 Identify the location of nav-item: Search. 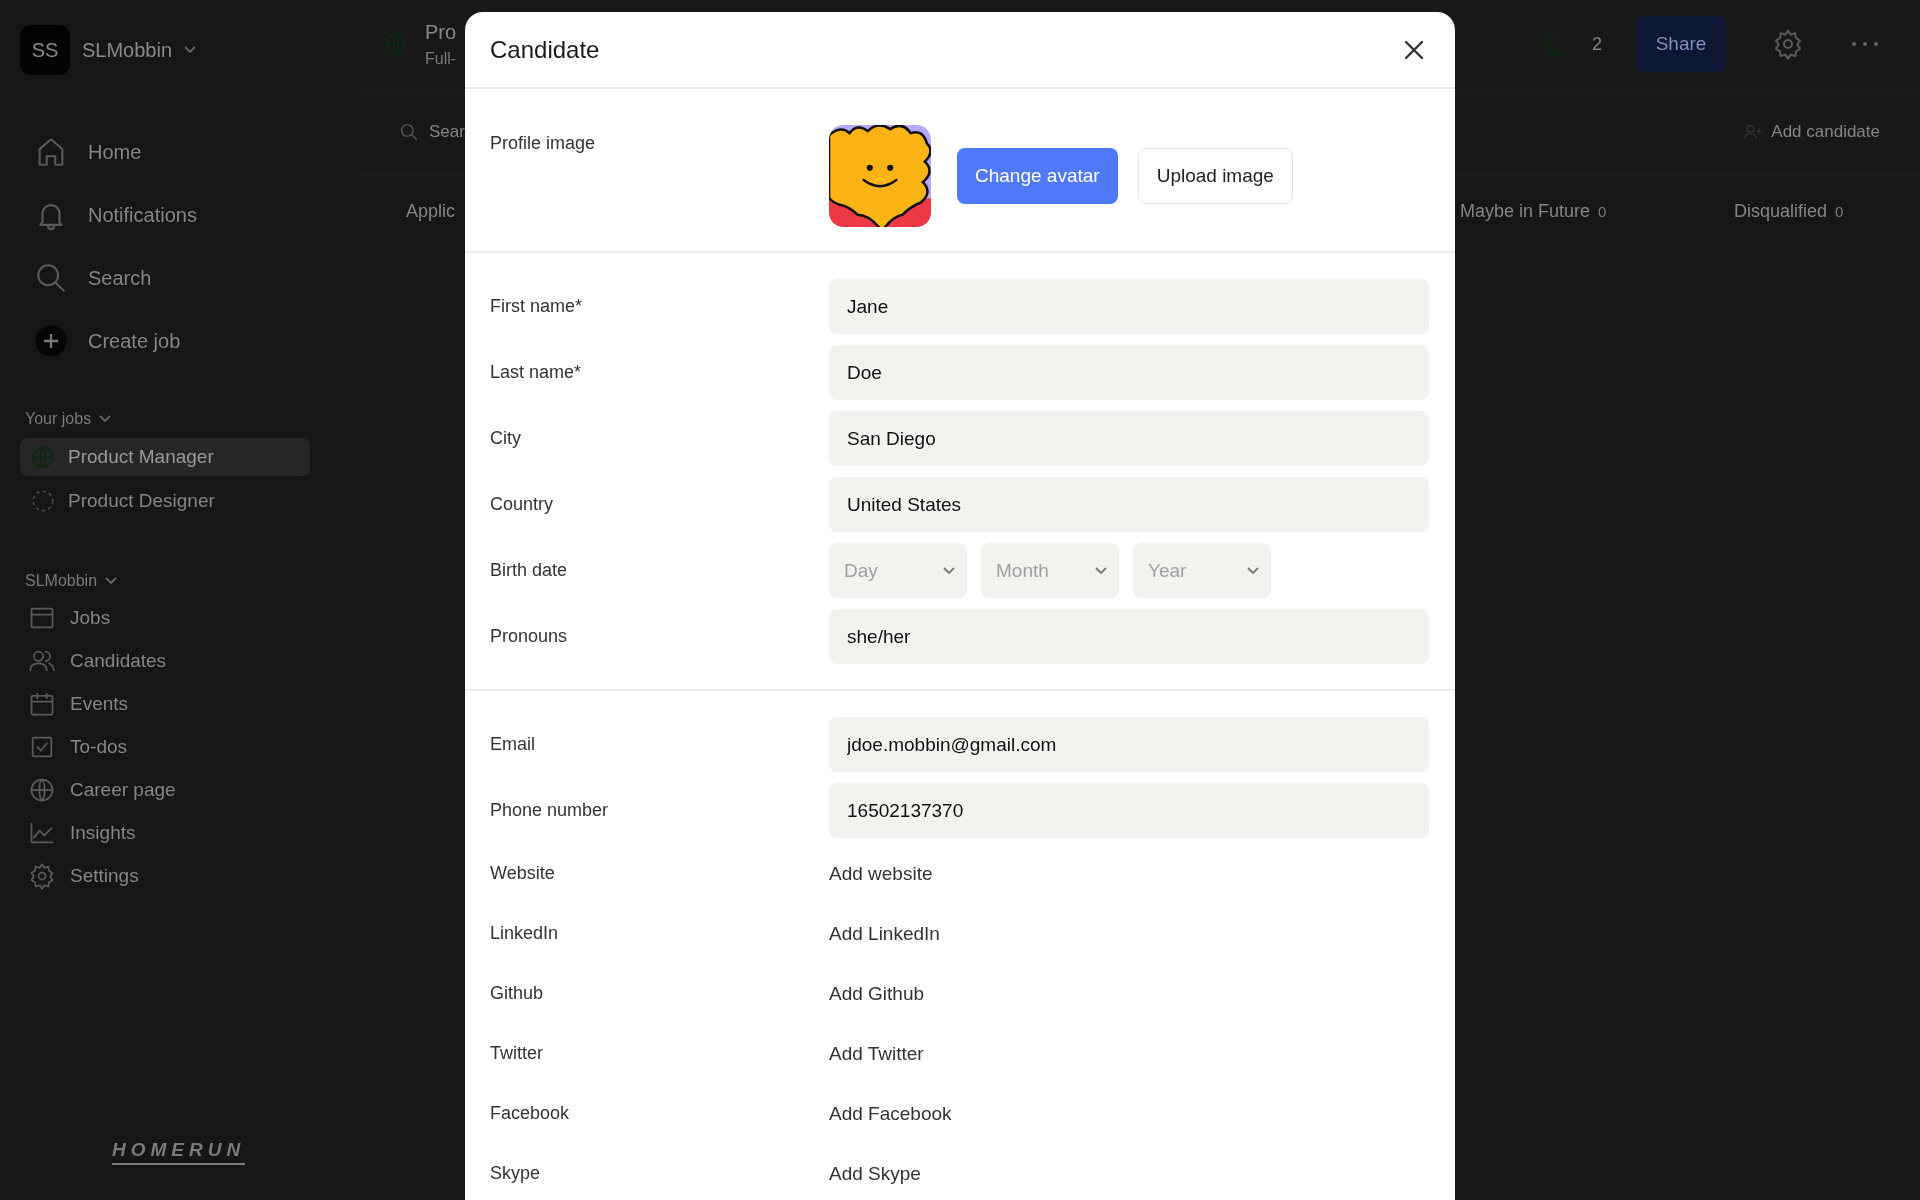
(120, 278).